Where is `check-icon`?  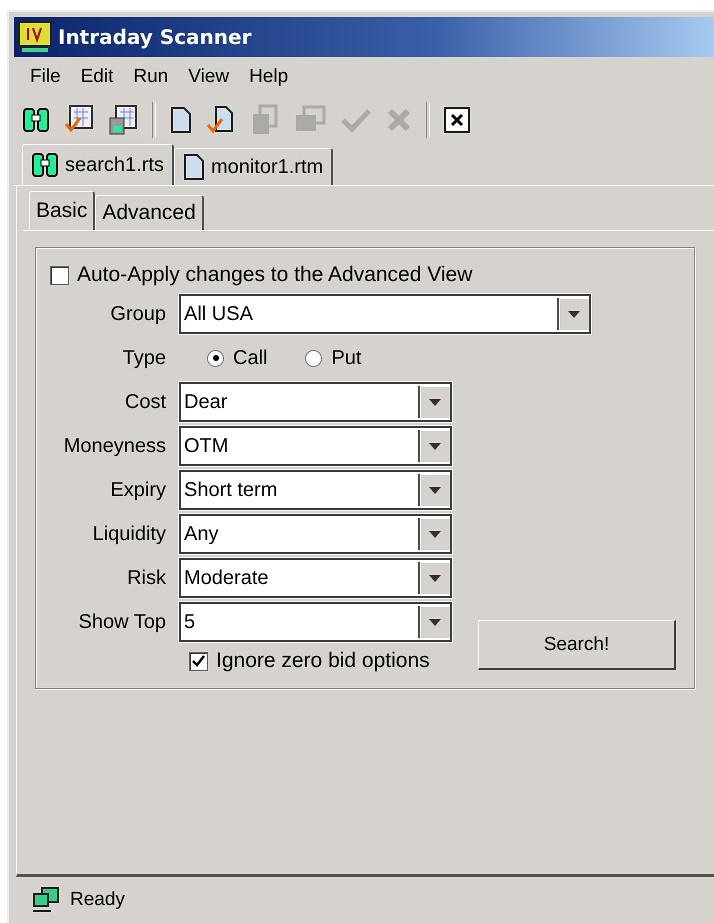 check-icon is located at coordinates (356, 120).